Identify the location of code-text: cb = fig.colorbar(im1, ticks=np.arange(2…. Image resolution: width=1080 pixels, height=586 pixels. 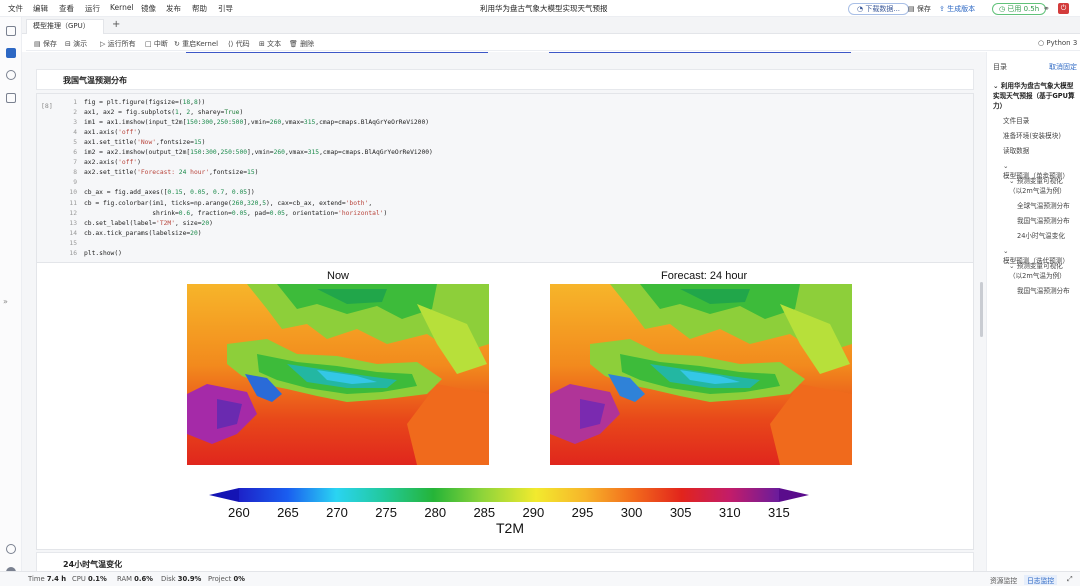
(228, 203).